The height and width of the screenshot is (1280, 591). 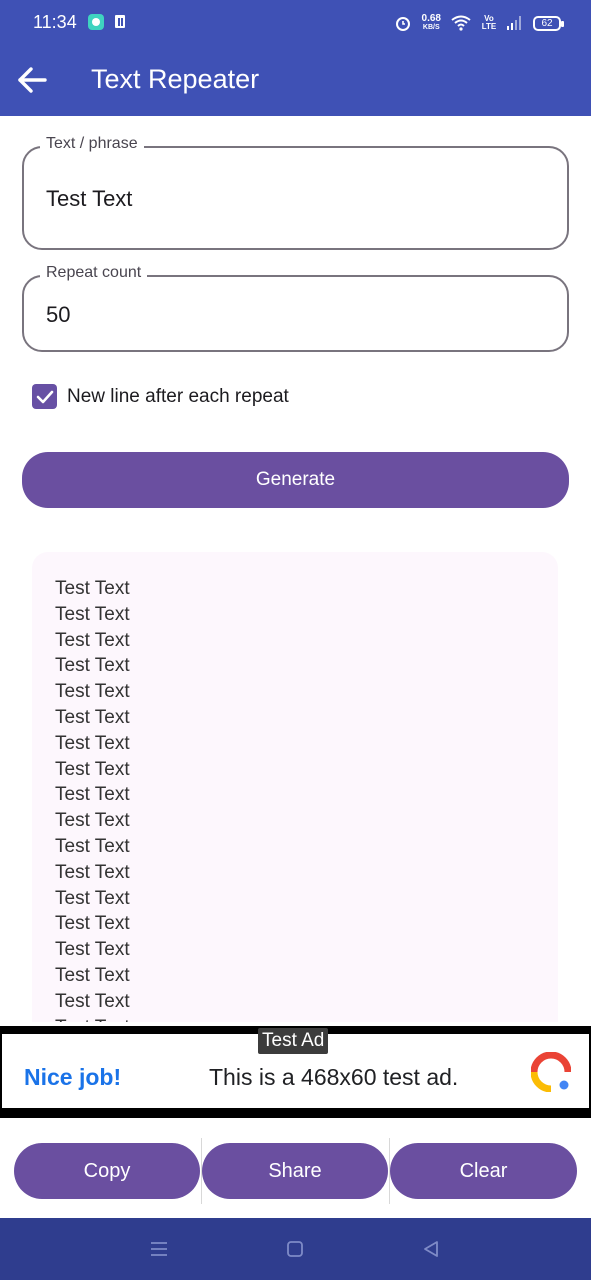 I want to click on check-icon, so click(x=44, y=396).